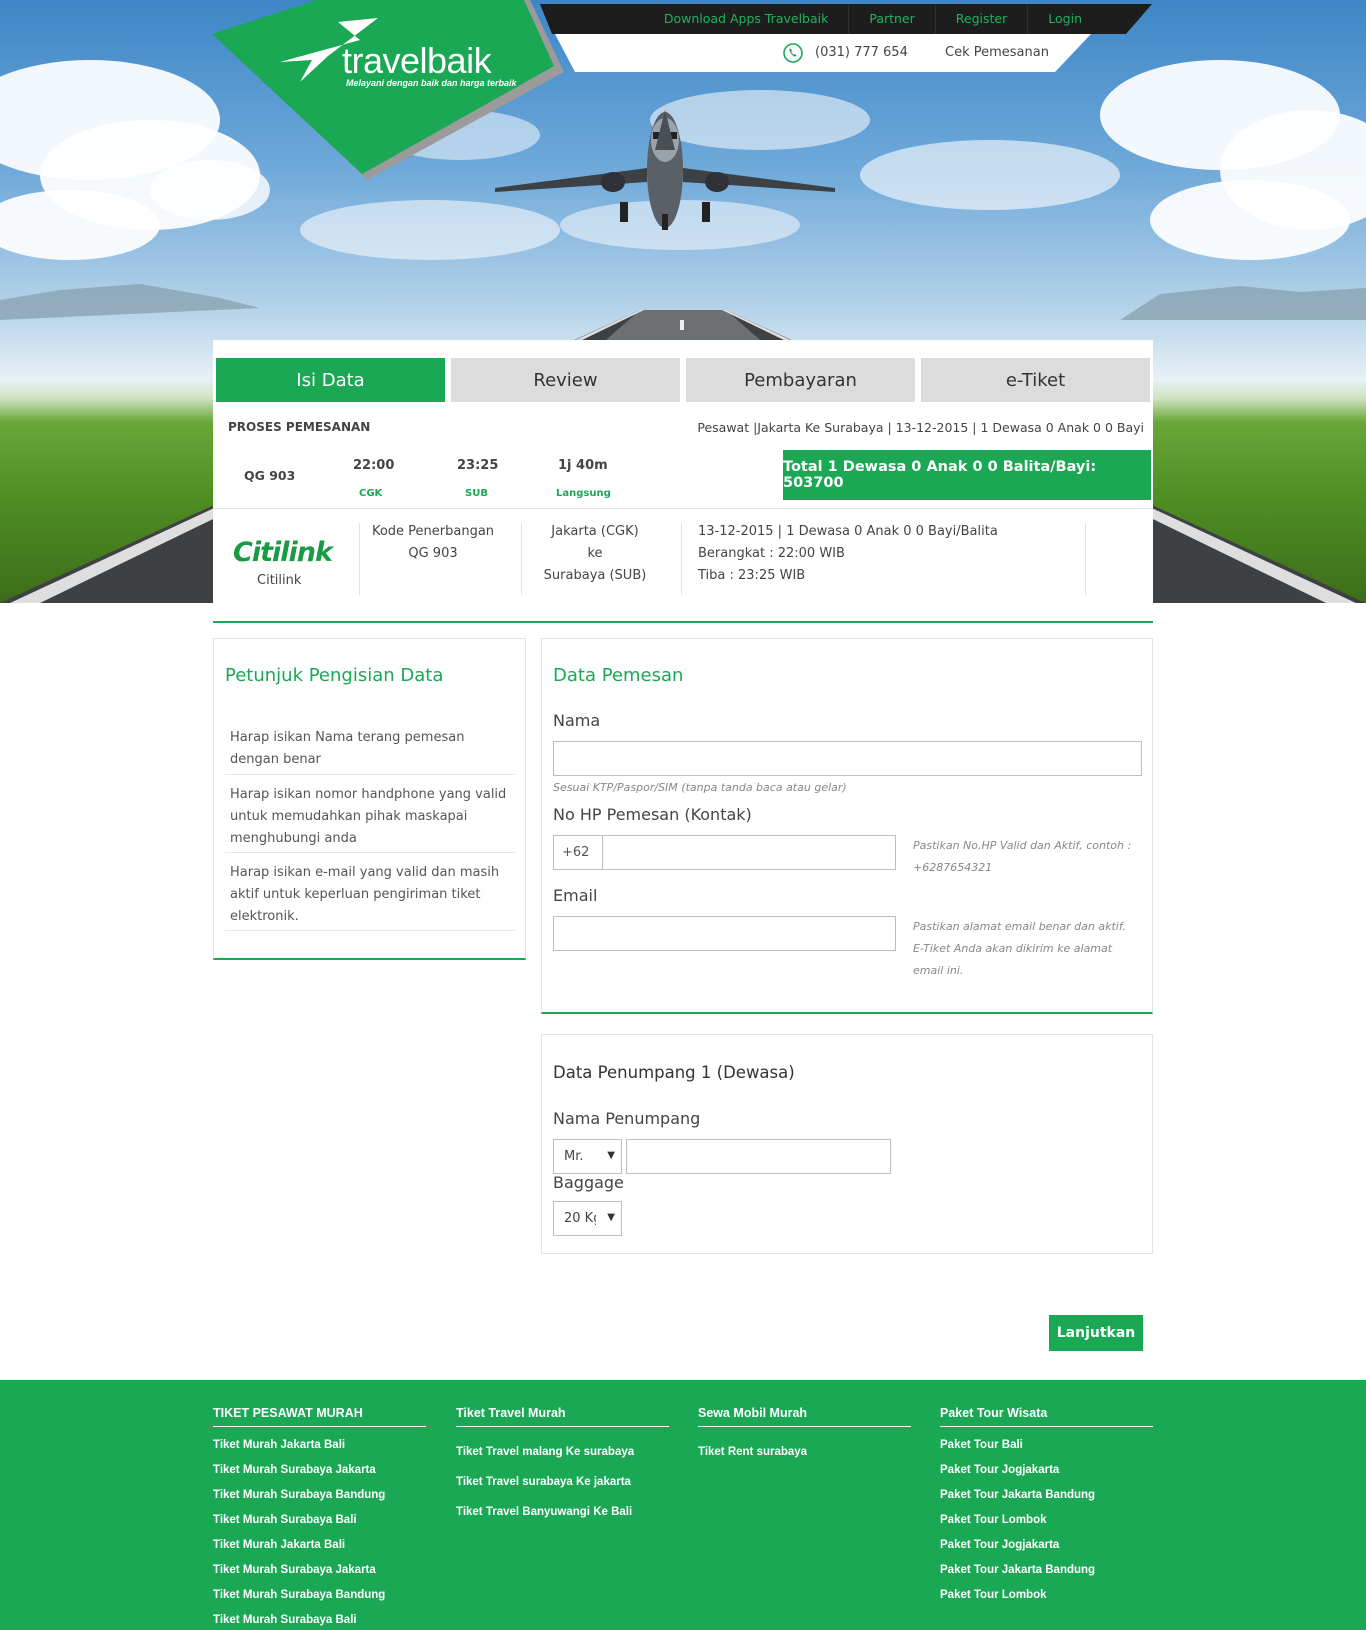 The image size is (1366, 1630). I want to click on flight-code: QG 903, so click(270, 475).